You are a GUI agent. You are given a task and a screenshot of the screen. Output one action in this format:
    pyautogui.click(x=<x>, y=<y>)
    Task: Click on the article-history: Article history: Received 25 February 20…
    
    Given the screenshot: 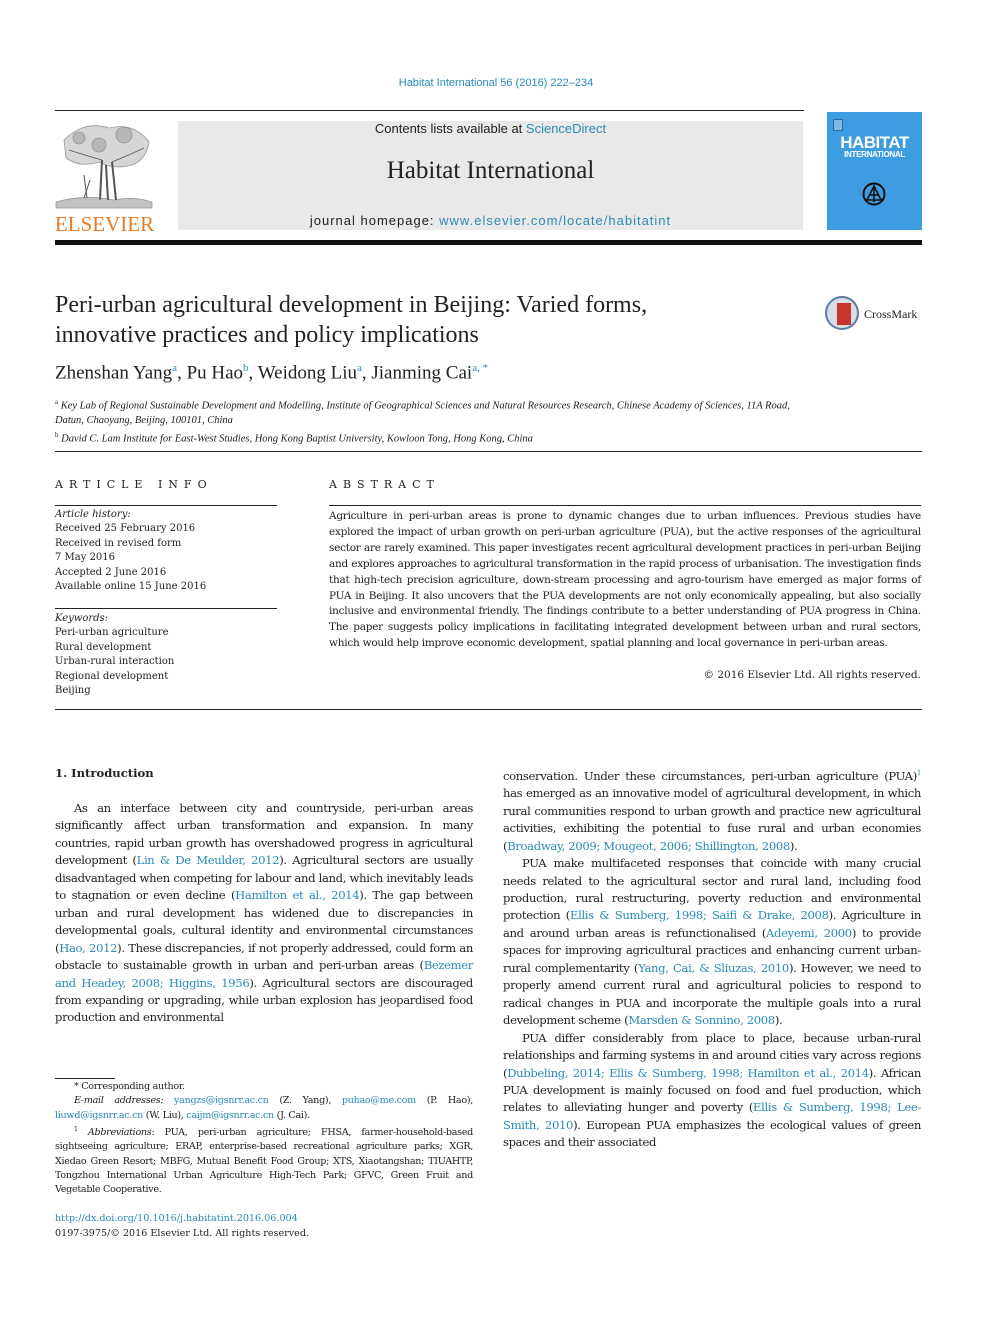 What is the action you would take?
    pyautogui.click(x=166, y=551)
    